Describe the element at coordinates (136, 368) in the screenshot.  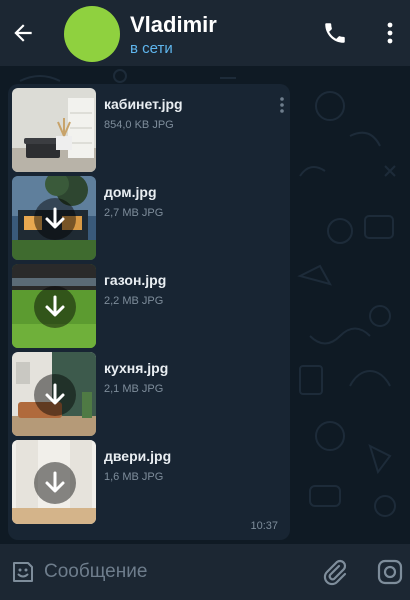
I see `file-name: кухня.jpg` at that location.